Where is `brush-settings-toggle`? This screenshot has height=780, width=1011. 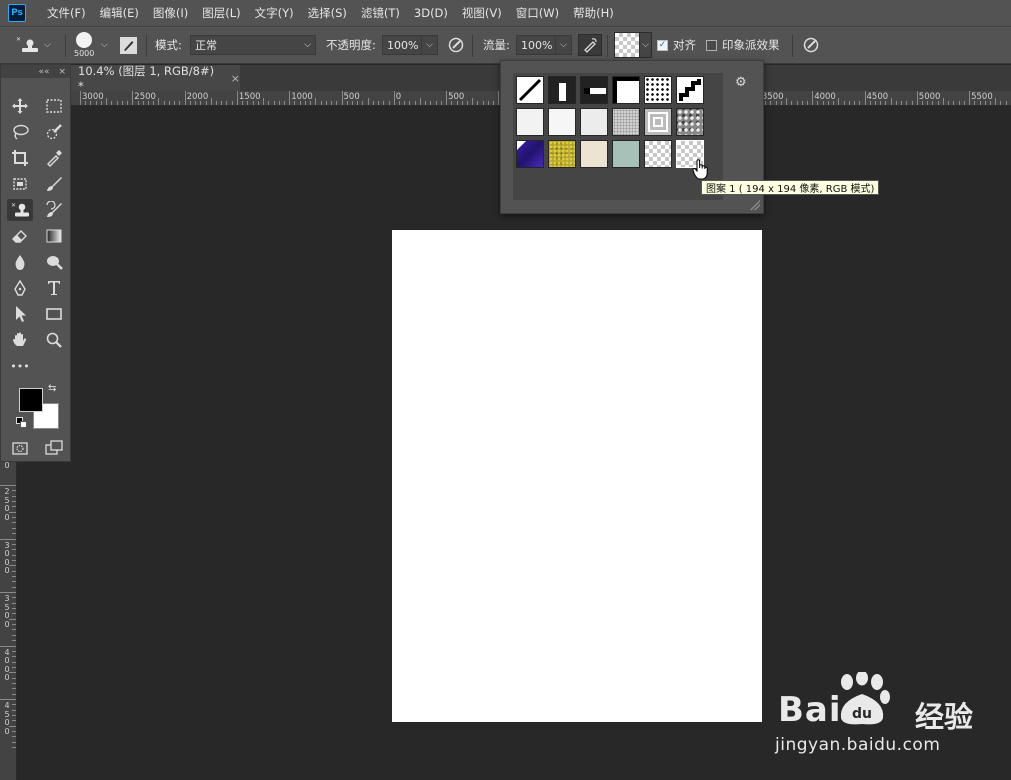 brush-settings-toggle is located at coordinates (128, 45).